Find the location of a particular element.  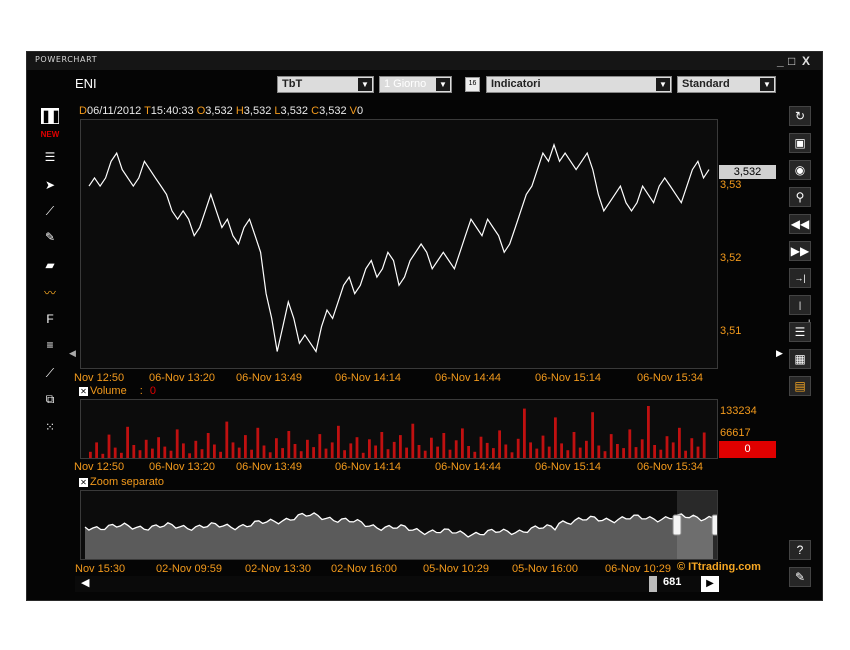

settings-wrench-icon: ✎ is located at coordinates (800, 577).